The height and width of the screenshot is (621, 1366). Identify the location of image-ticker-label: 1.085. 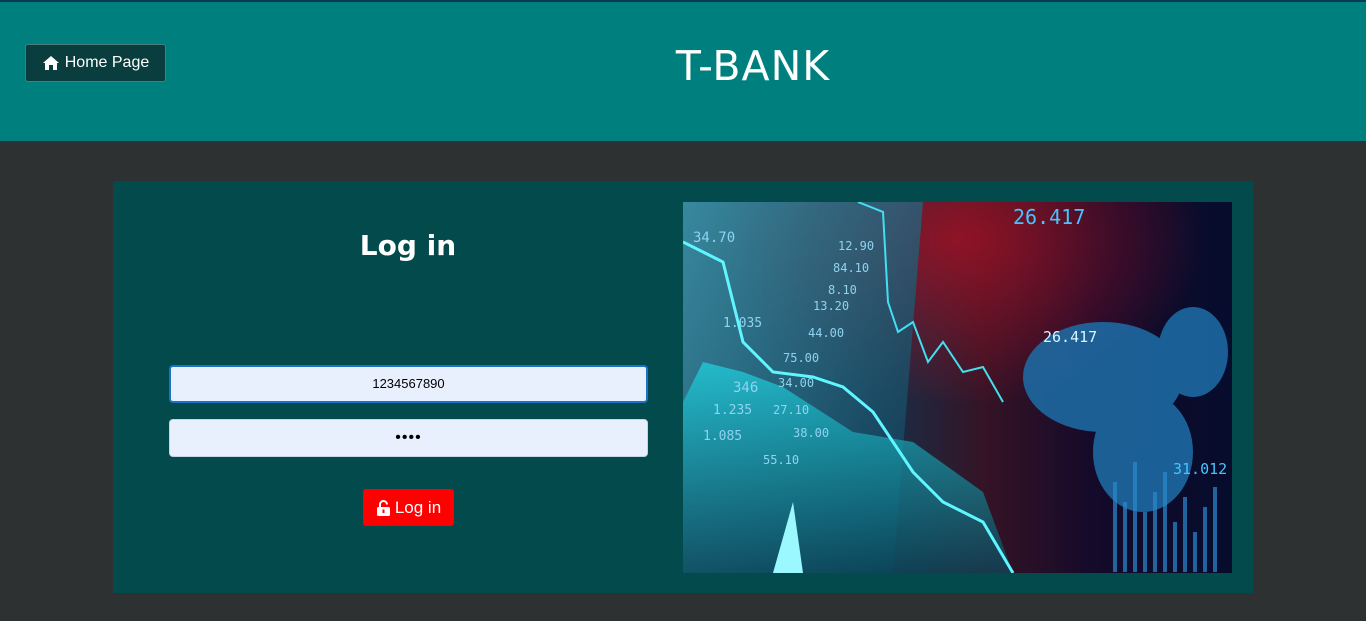
(722, 436).